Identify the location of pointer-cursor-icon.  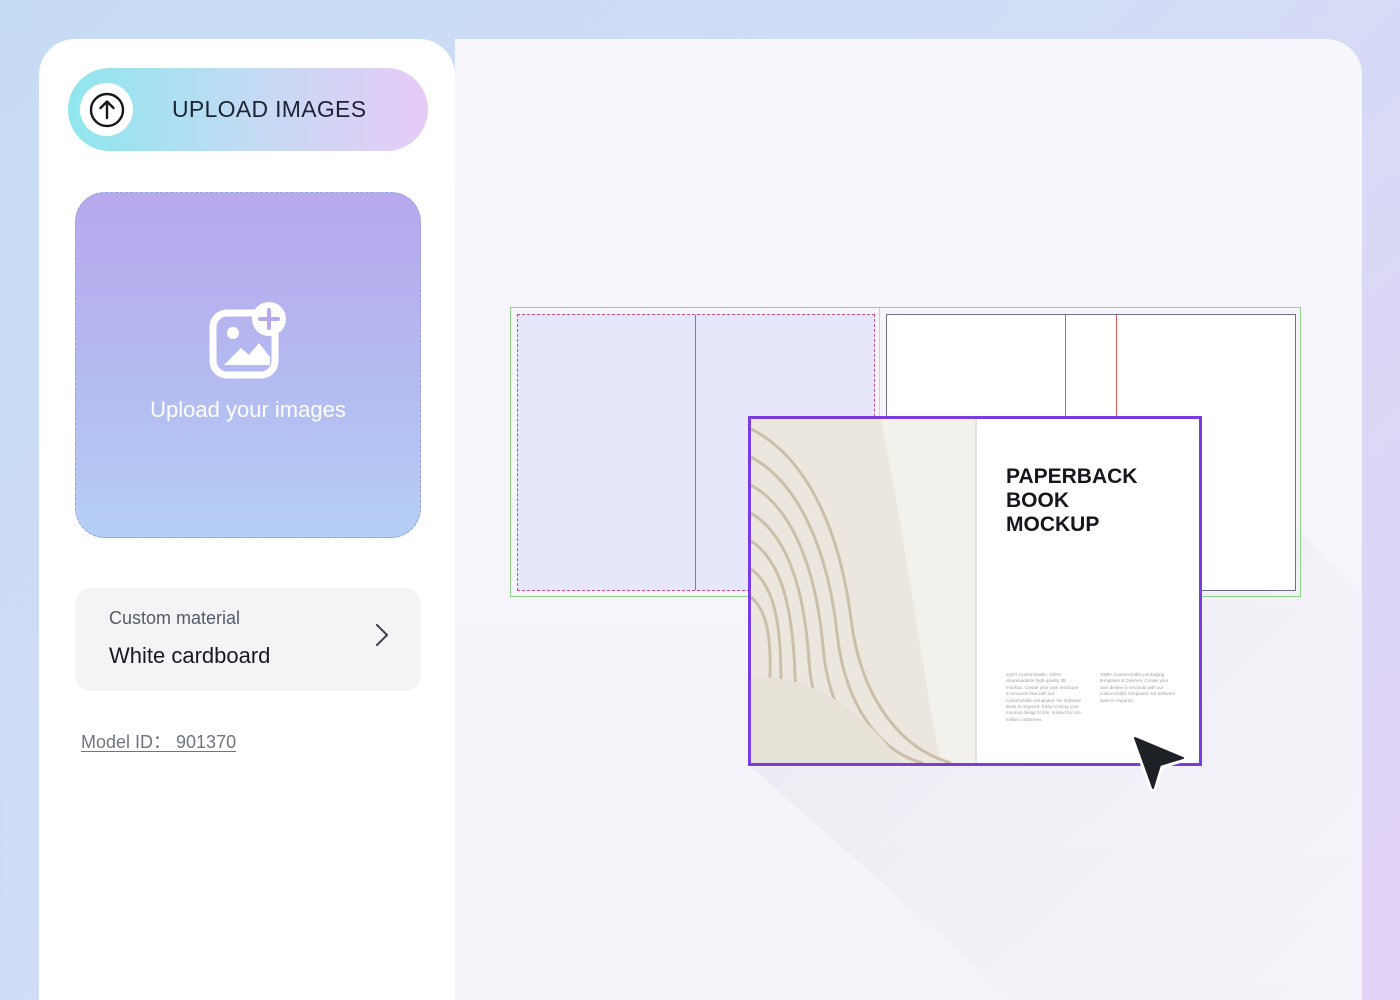
(1159, 763).